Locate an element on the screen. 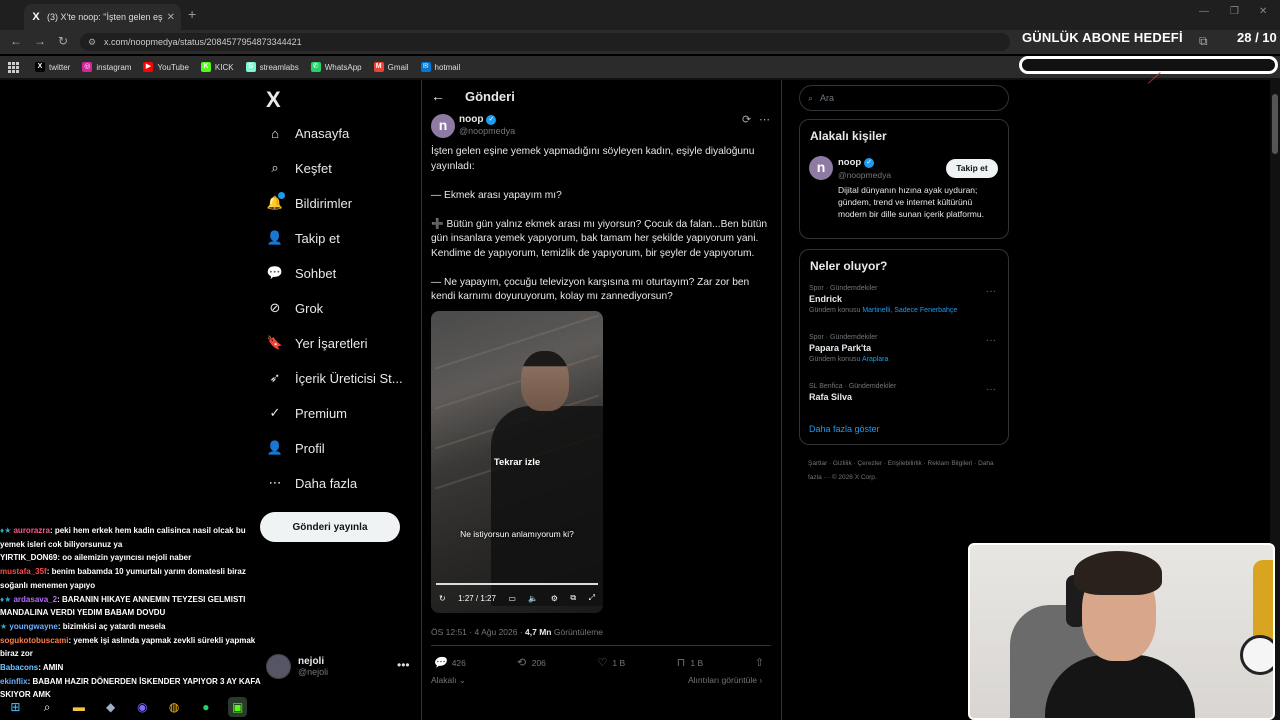 This screenshot has height=720, width=1280. forward-icon: → is located at coordinates (40, 41).